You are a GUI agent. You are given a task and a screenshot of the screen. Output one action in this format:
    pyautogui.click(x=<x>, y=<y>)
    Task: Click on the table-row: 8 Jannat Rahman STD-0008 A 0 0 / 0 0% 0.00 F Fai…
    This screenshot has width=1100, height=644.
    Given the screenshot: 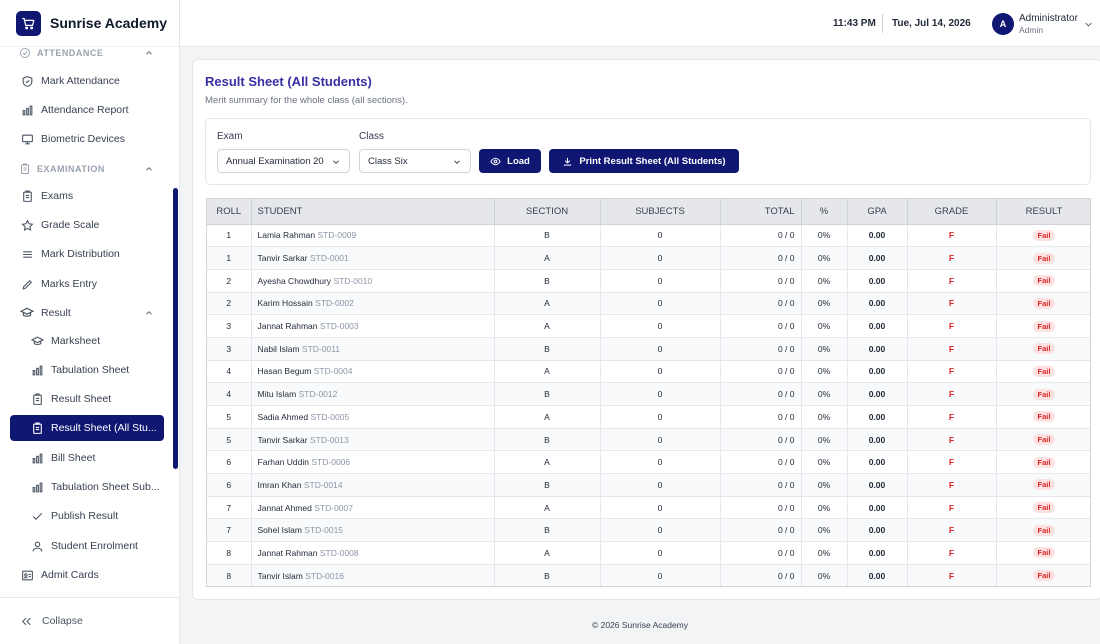 What is the action you would take?
    pyautogui.click(x=648, y=553)
    